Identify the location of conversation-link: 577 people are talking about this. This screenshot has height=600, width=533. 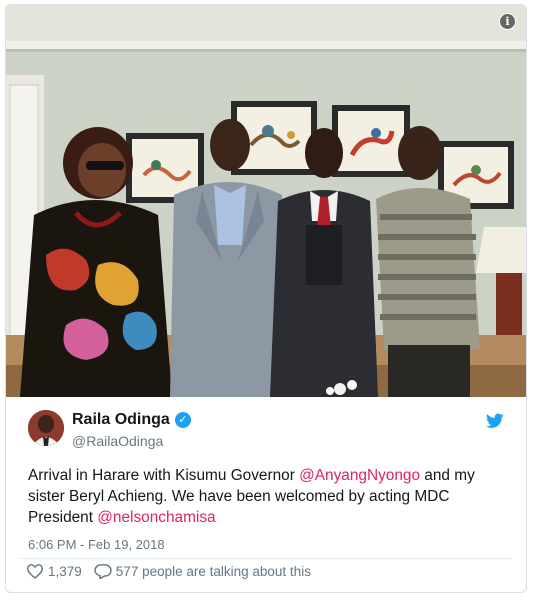
(202, 571).